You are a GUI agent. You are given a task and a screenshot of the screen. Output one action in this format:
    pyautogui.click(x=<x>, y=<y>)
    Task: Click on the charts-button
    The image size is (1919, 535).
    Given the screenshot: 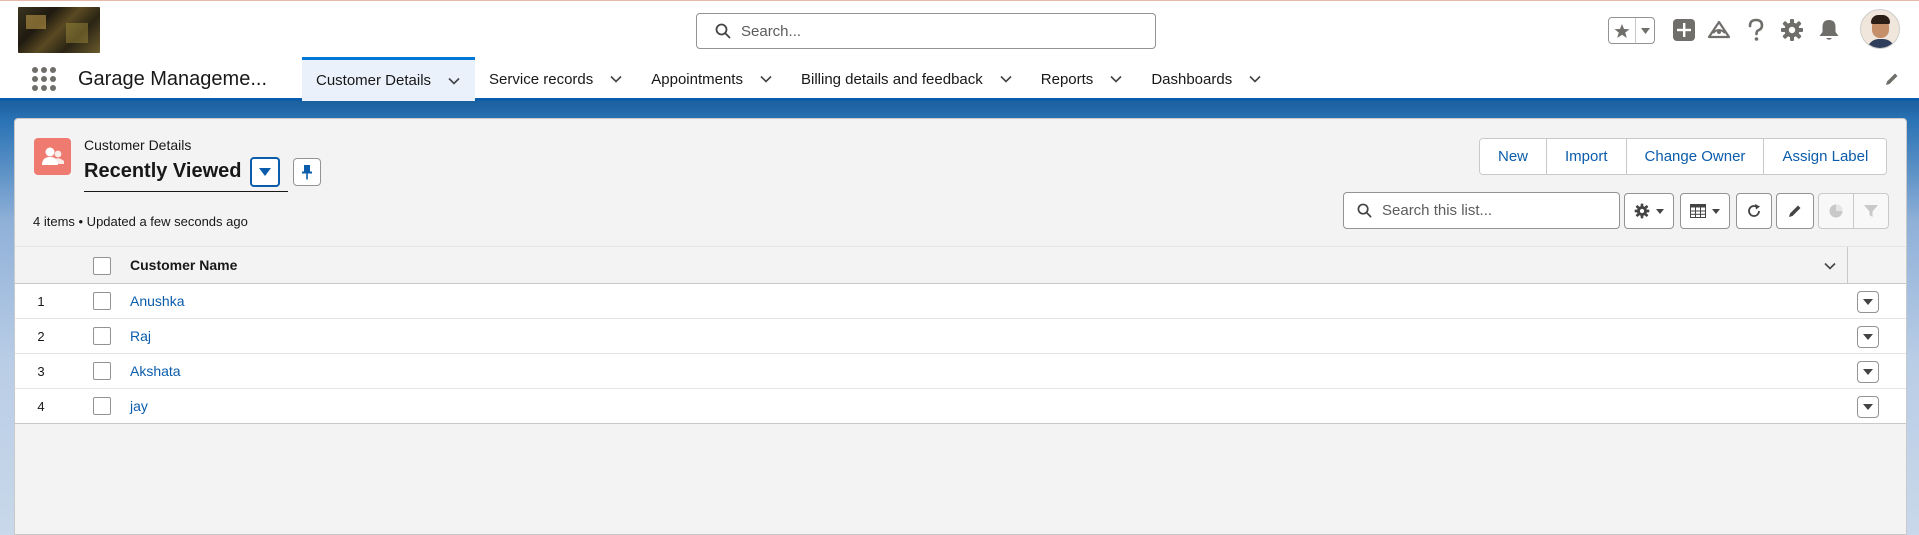 What is the action you would take?
    pyautogui.click(x=1836, y=211)
    